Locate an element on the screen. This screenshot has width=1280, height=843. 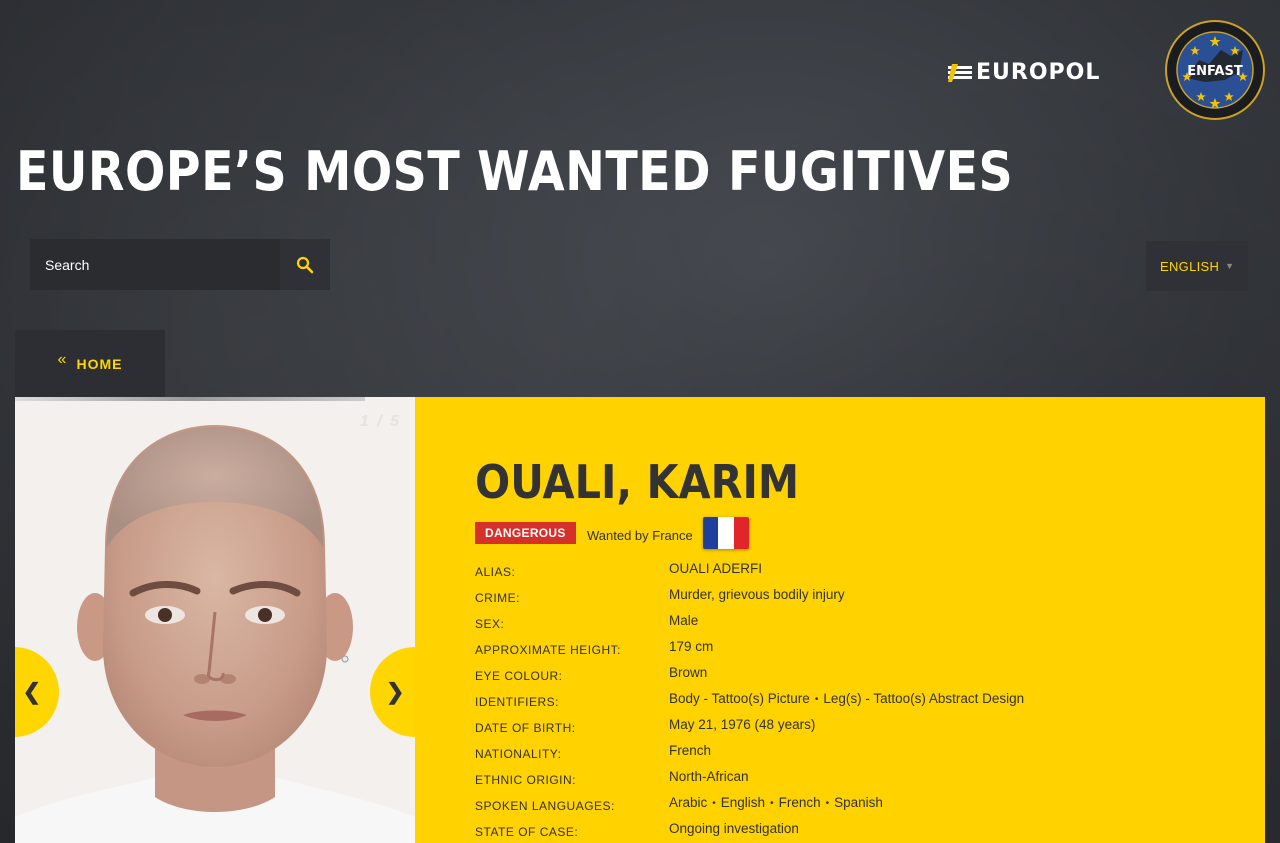
search-icon is located at coordinates (305, 264).